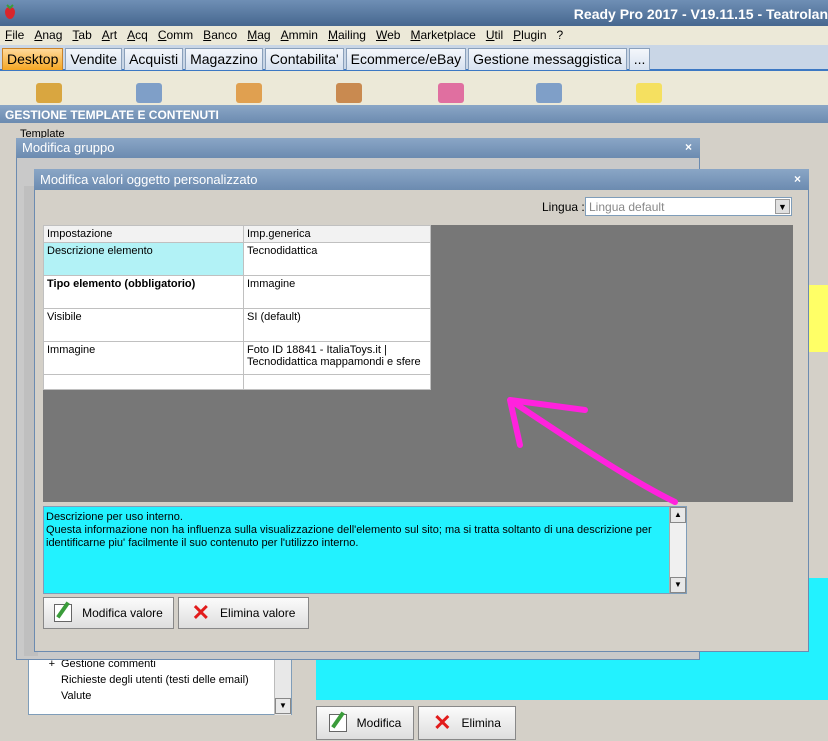  What do you see at coordinates (337, 325) in the screenshot?
I see `row-value: SI (default)` at bounding box center [337, 325].